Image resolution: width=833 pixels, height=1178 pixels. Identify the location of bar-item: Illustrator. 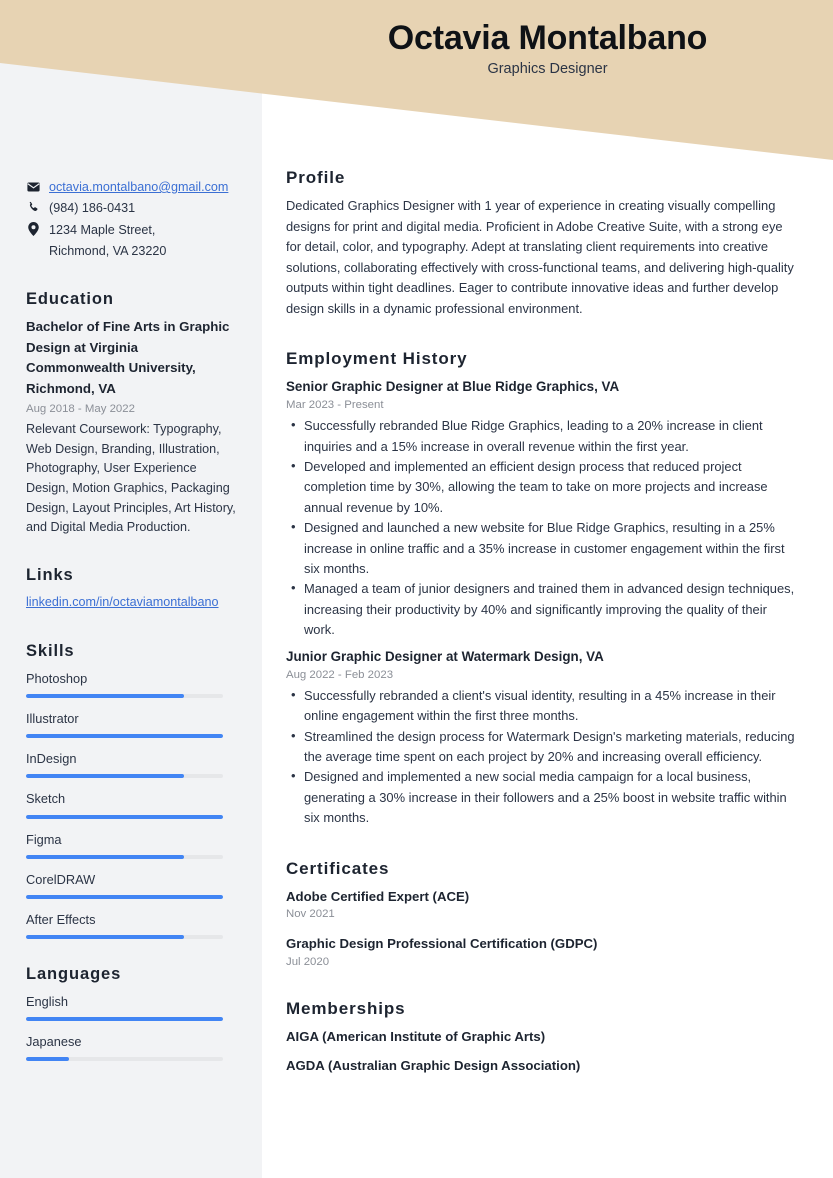
(131, 724).